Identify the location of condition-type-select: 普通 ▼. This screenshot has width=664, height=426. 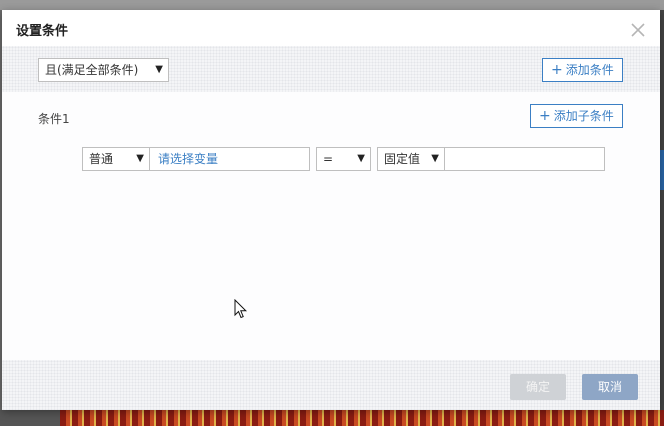
(116, 159).